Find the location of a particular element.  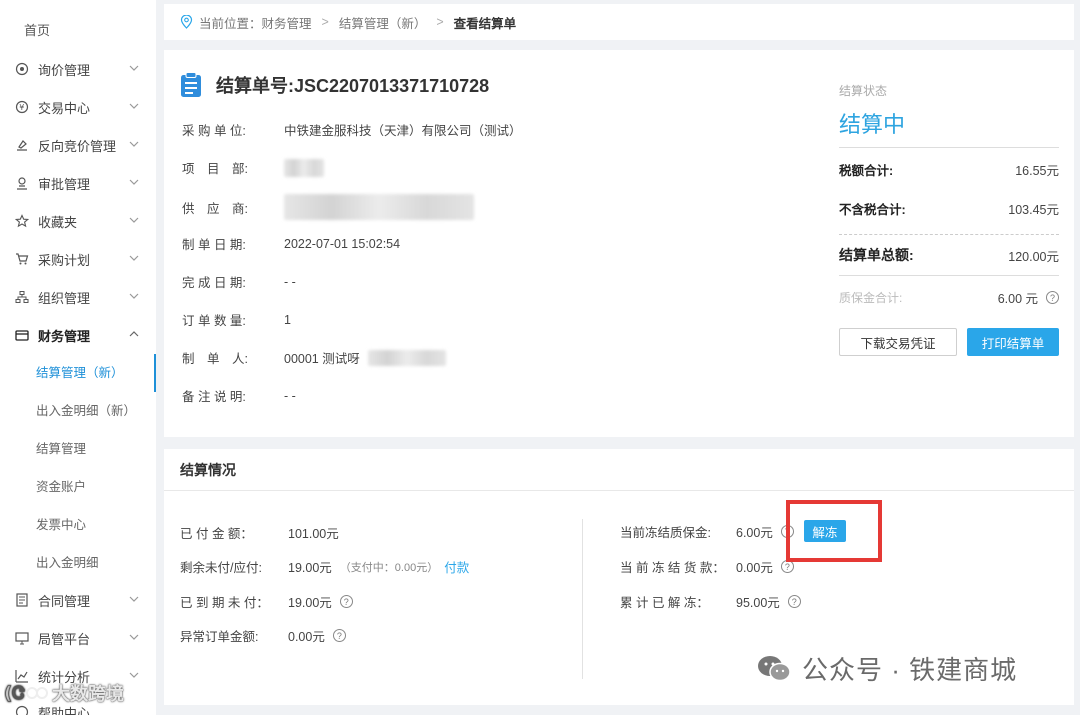

watermark-wechat: 公众号 · 铁建商城 is located at coordinates (886, 668).